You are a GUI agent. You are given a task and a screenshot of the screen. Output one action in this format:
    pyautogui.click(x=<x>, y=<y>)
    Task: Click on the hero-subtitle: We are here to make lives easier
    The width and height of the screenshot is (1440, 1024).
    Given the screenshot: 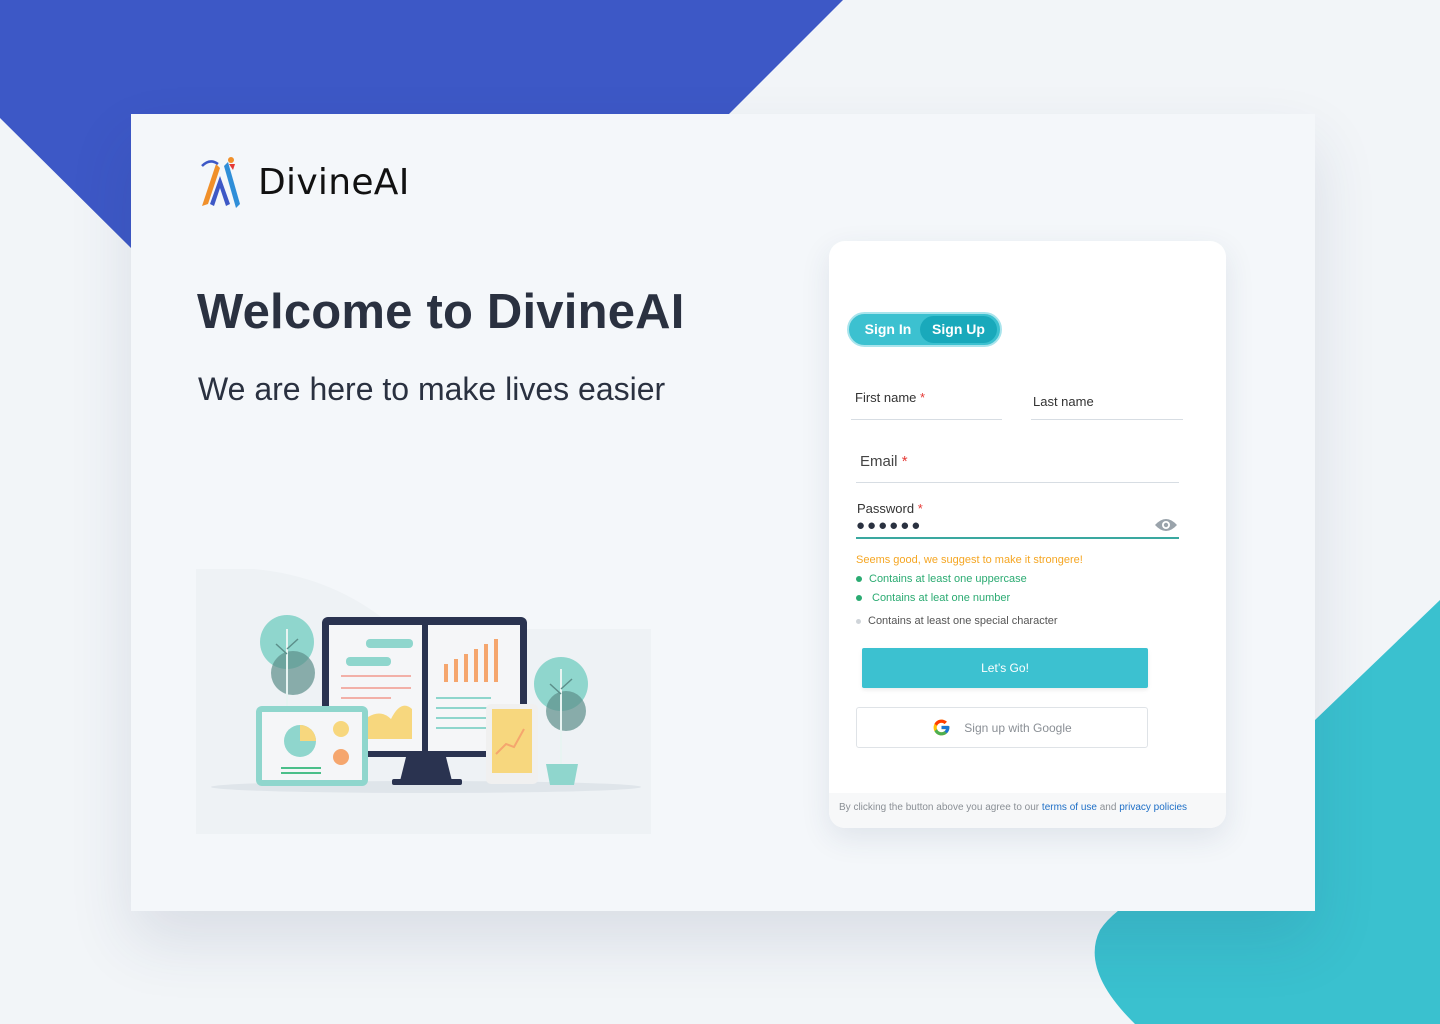 What is the action you would take?
    pyautogui.click(x=432, y=389)
    